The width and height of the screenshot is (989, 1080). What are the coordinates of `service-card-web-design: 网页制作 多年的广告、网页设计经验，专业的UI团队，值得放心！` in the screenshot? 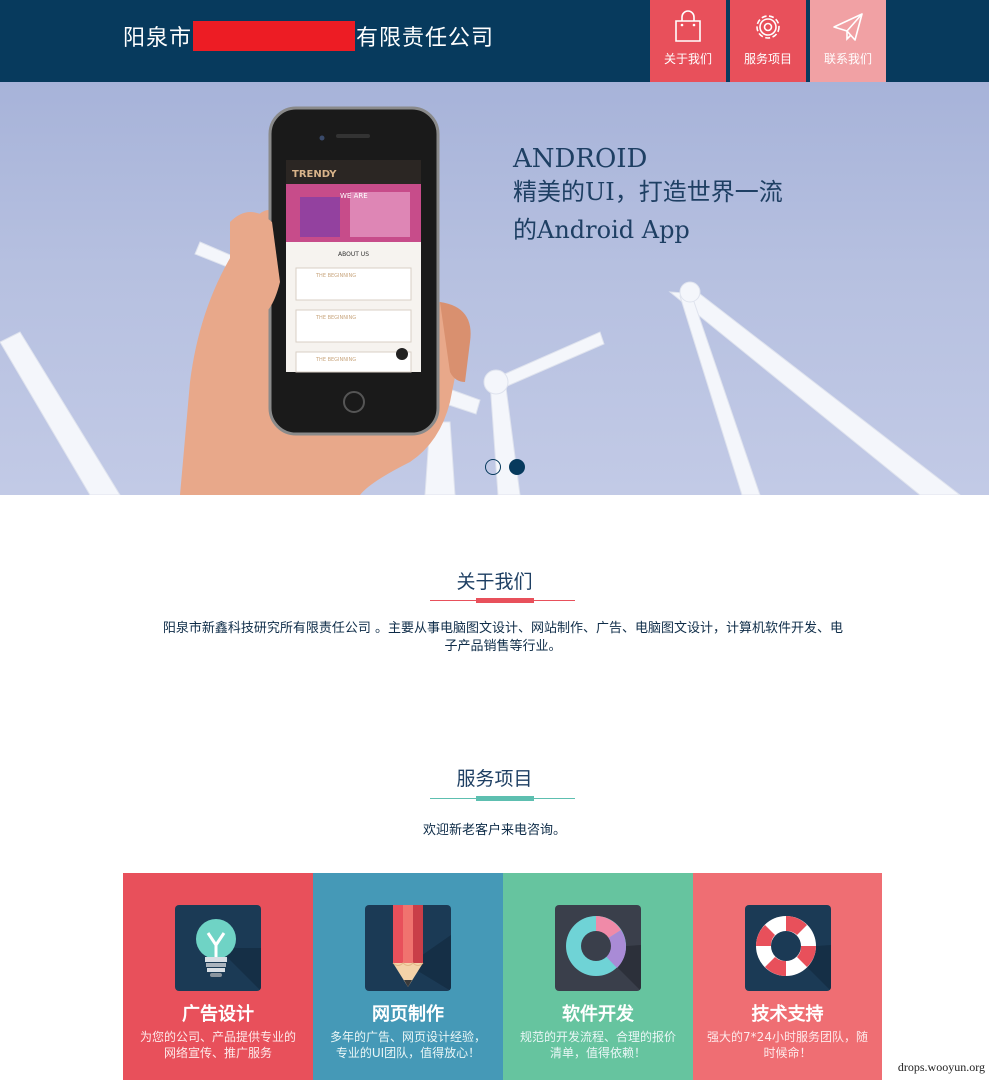 It's located at (408, 976).